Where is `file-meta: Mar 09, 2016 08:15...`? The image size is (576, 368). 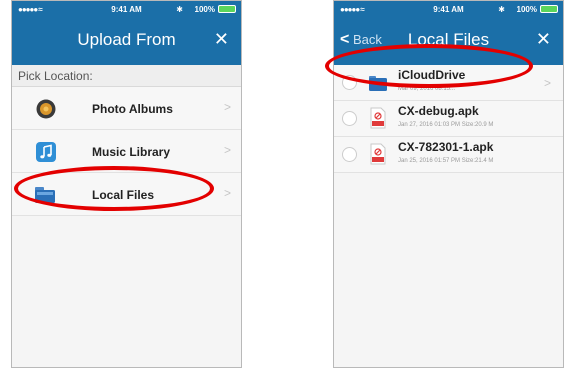
file-meta: Mar 09, 2016 08:15... is located at coordinates (427, 89).